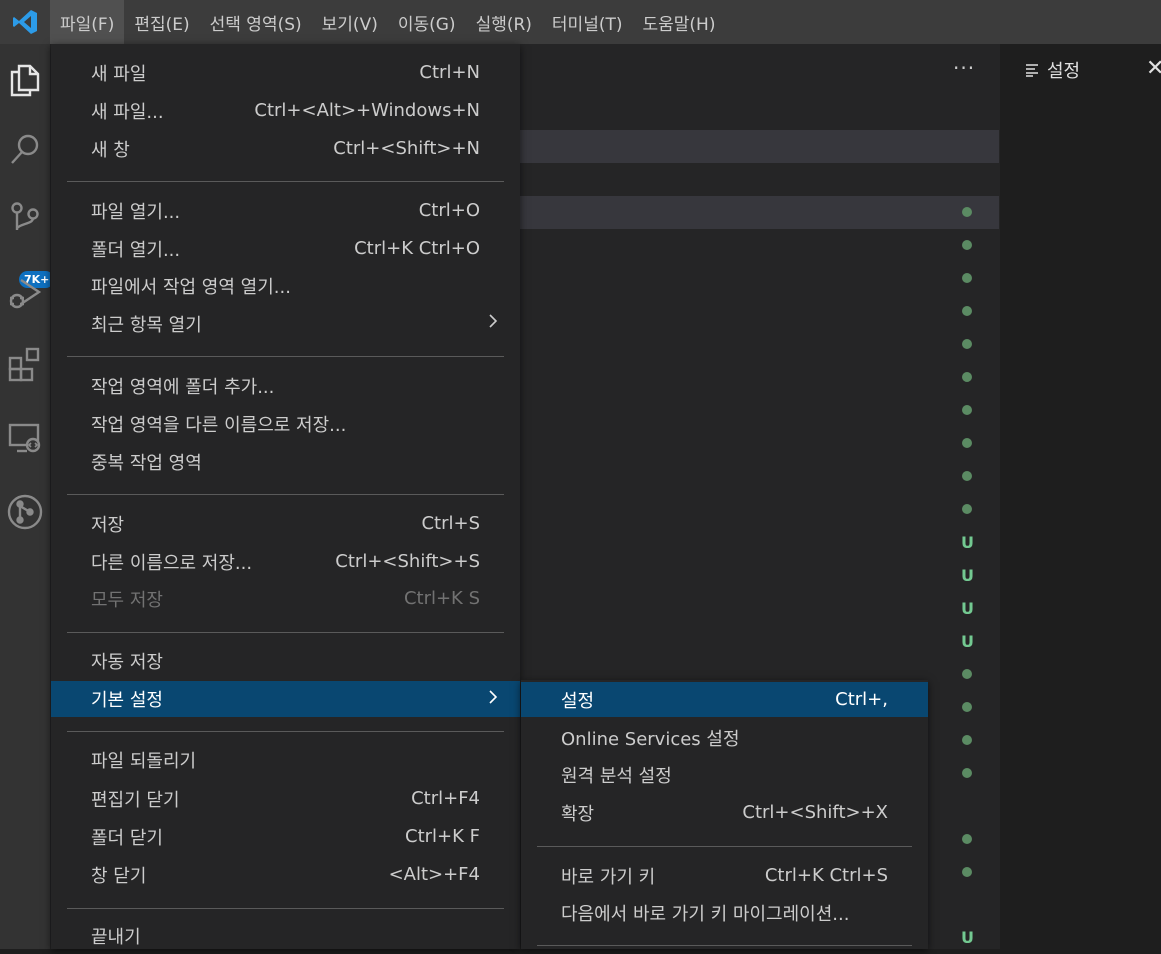 The height and width of the screenshot is (954, 1161). Describe the element at coordinates (407, 561) in the screenshot. I see `menu-item-shortcut: Ctrl+<Shift>+S` at that location.